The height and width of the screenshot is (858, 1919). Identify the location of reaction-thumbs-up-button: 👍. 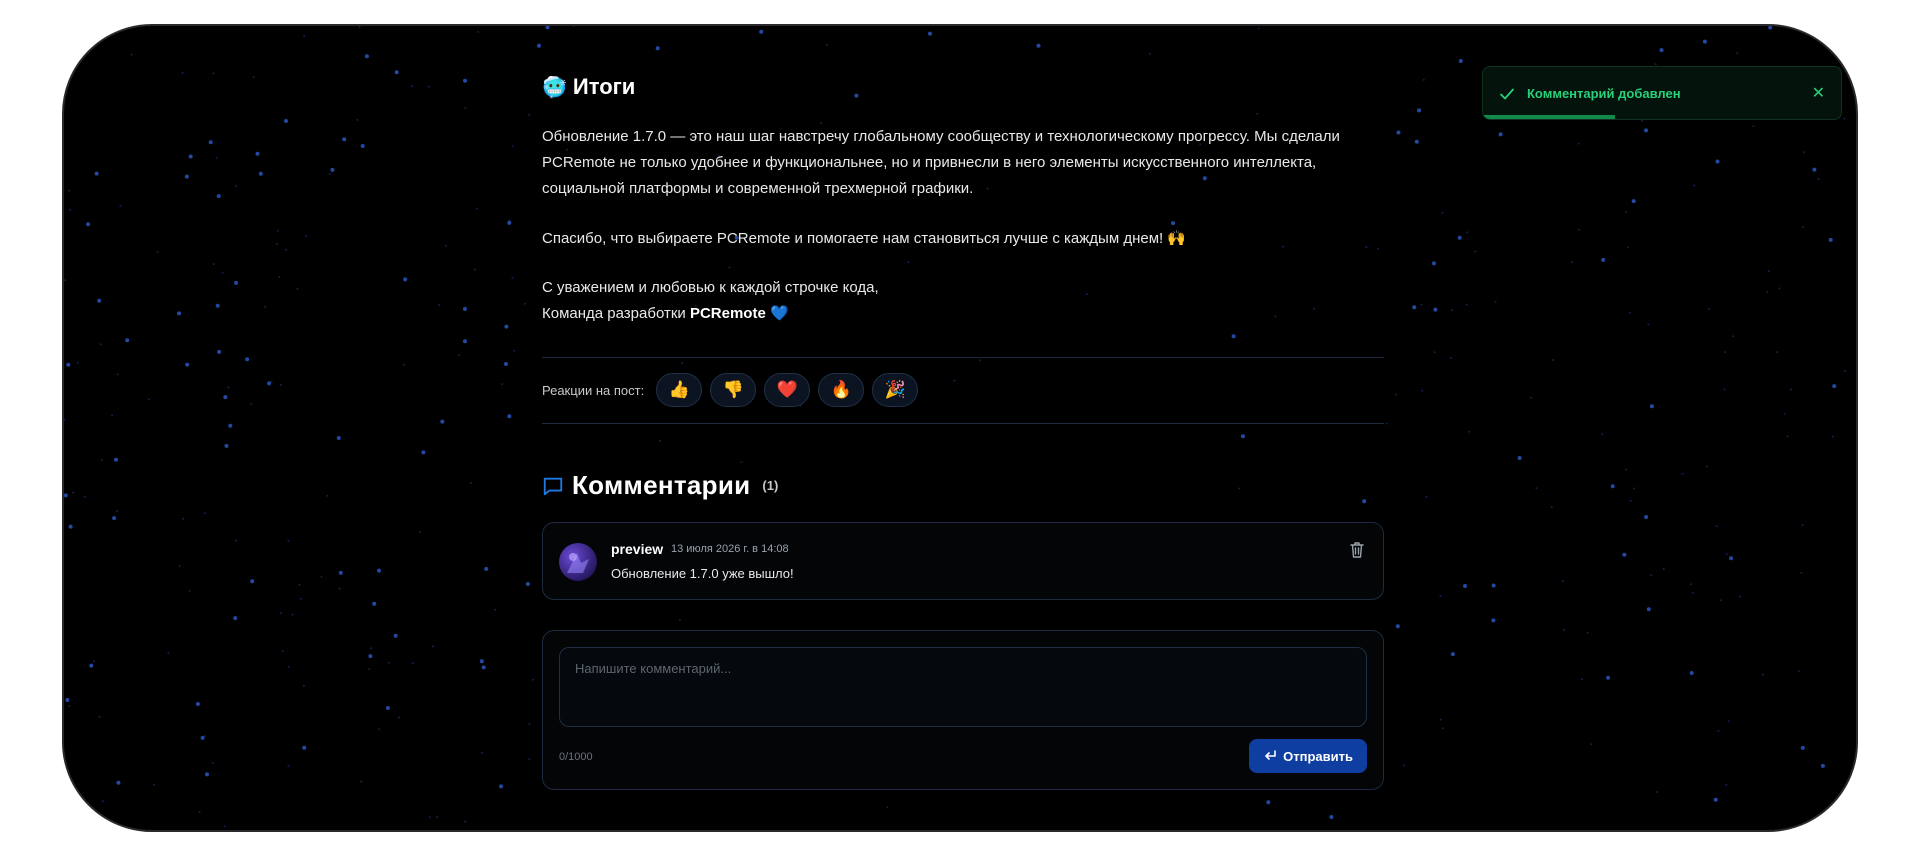
(679, 390).